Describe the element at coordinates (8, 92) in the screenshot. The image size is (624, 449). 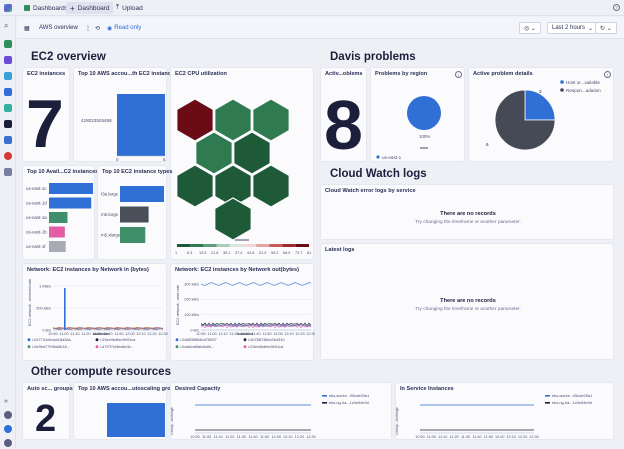
I see `rail-item-services` at that location.